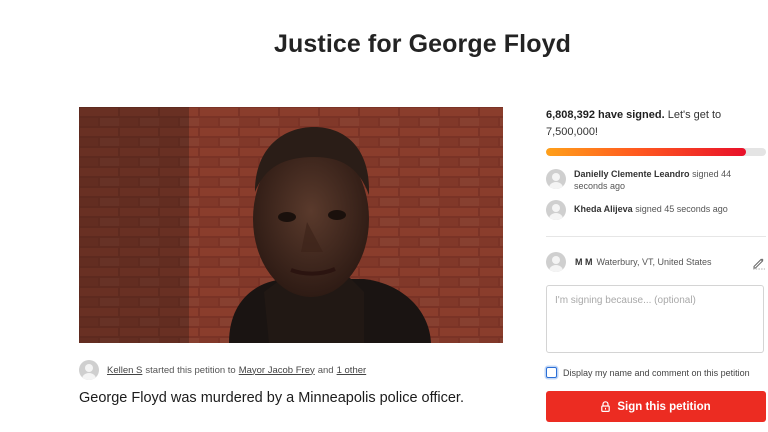 This screenshot has height=432, width=768. Describe the element at coordinates (325, 370) in the screenshot. I see `and-text: and` at that location.